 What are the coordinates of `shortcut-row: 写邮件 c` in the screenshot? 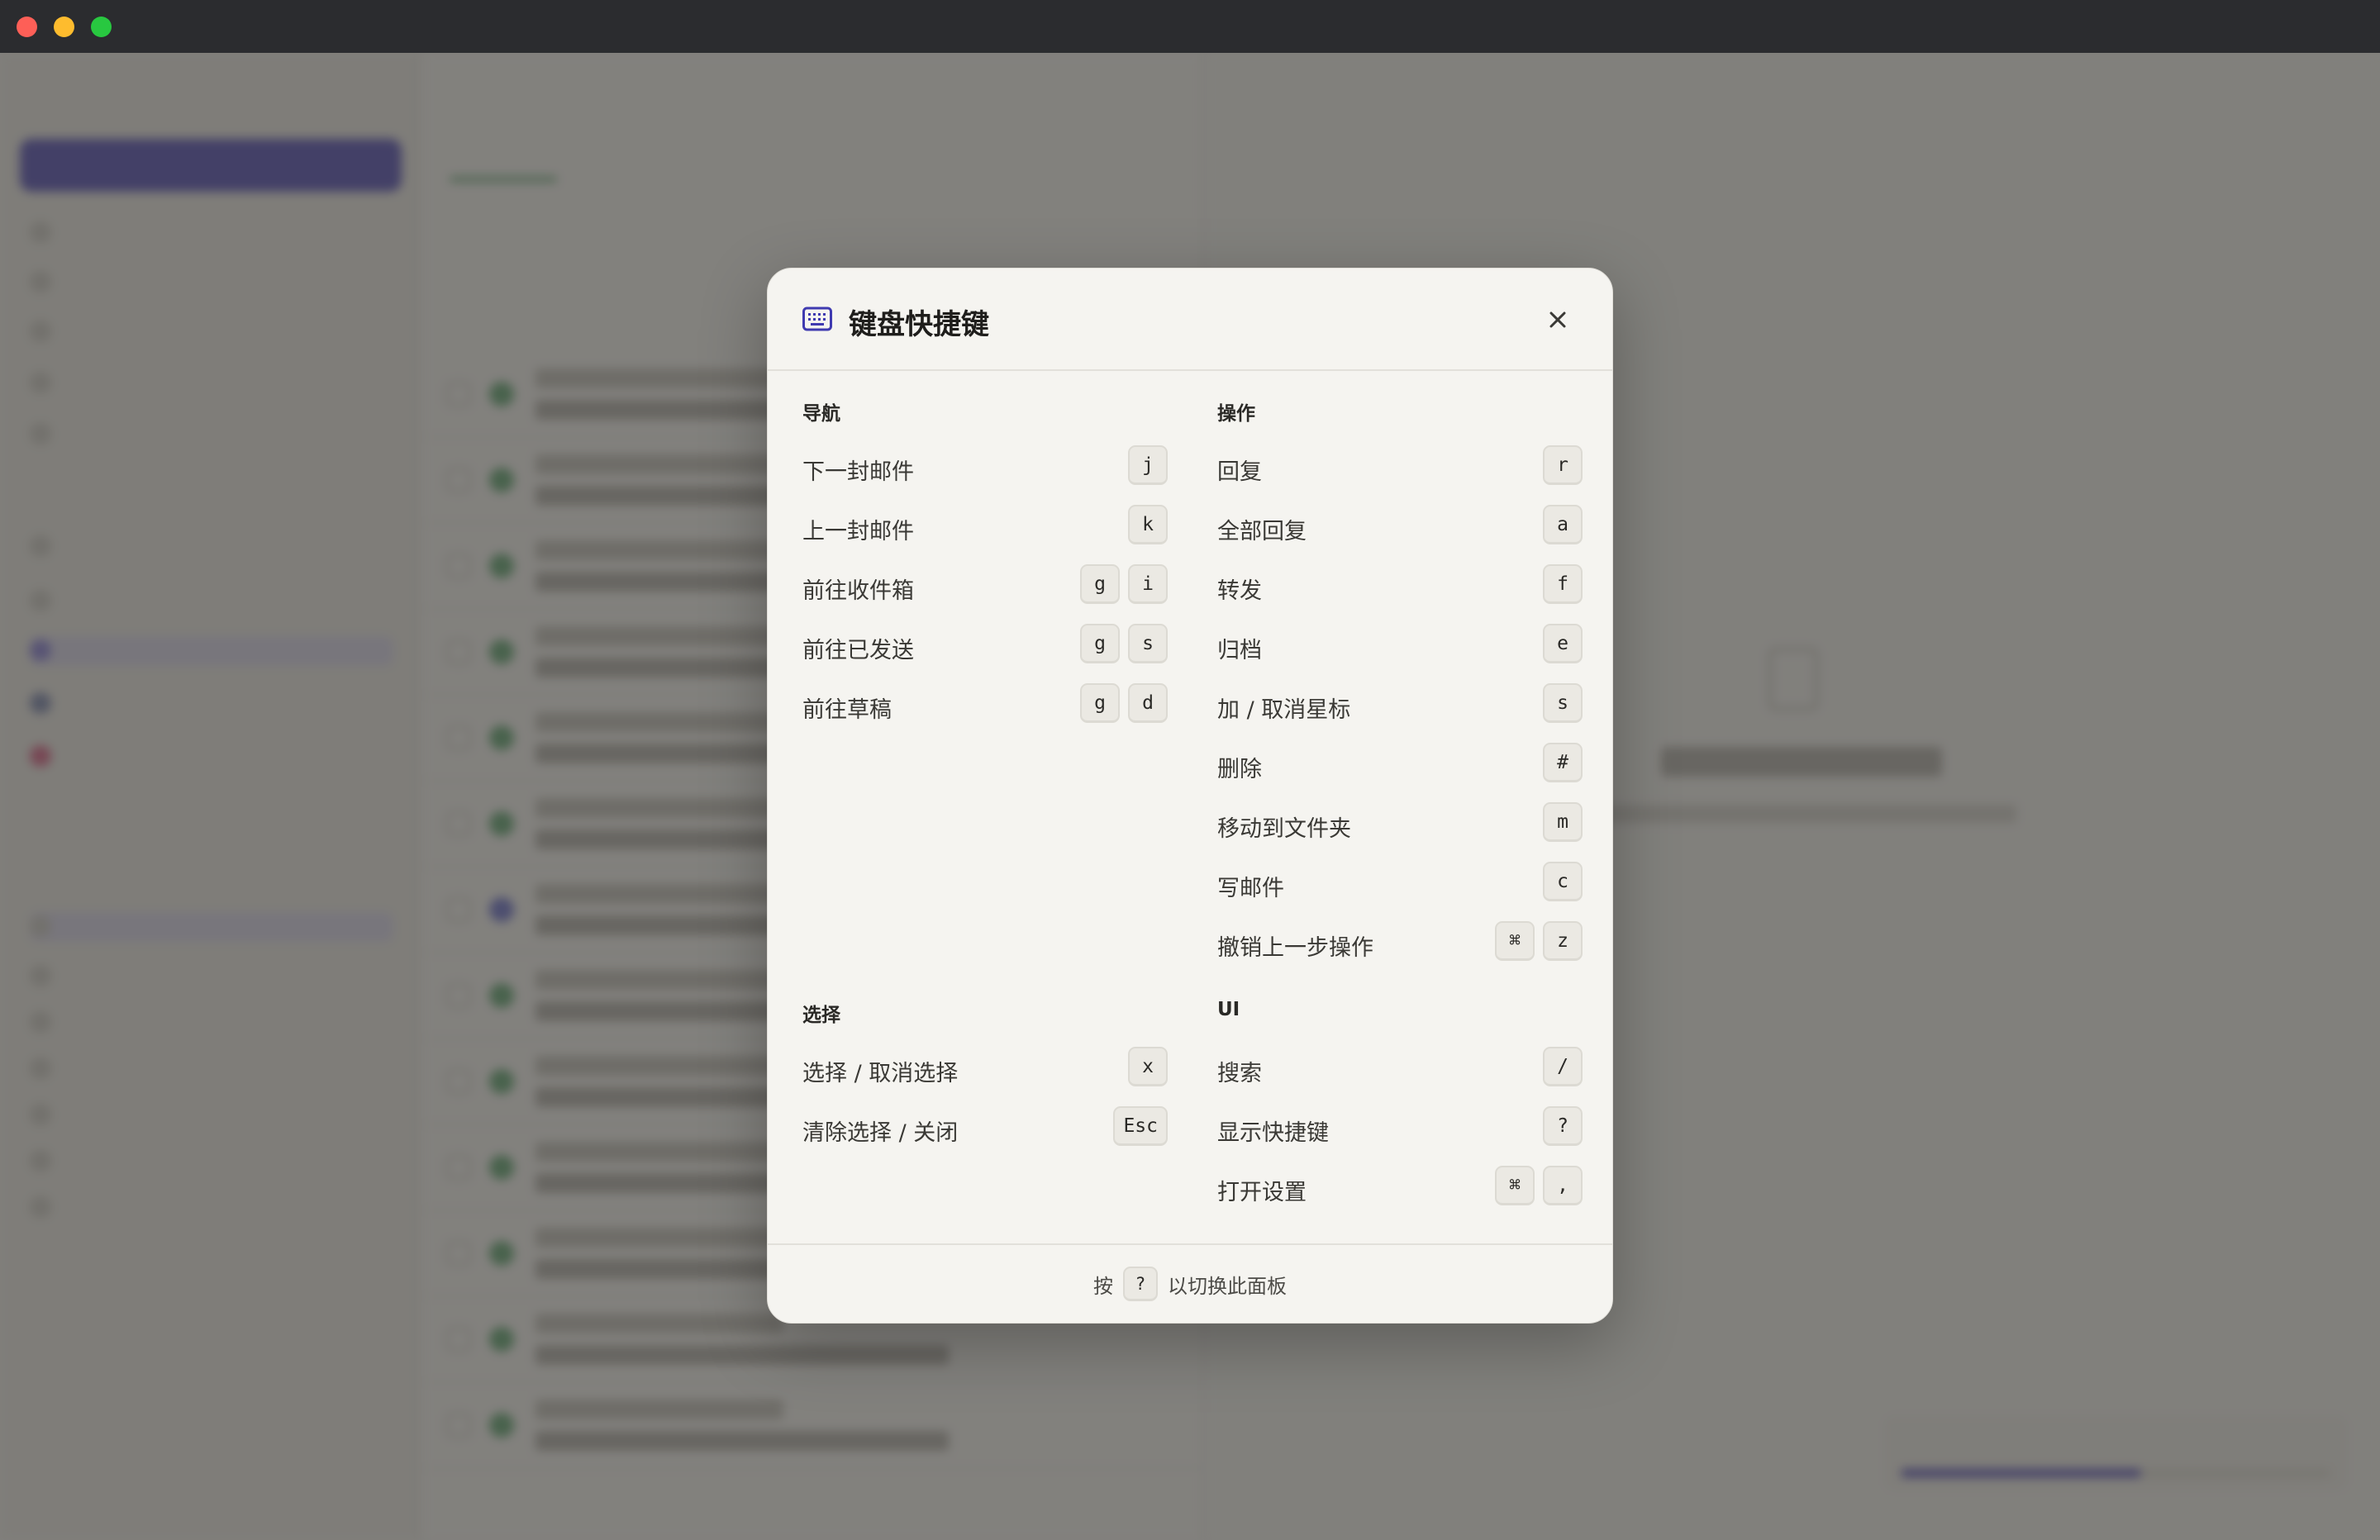 It's located at (1400, 883).